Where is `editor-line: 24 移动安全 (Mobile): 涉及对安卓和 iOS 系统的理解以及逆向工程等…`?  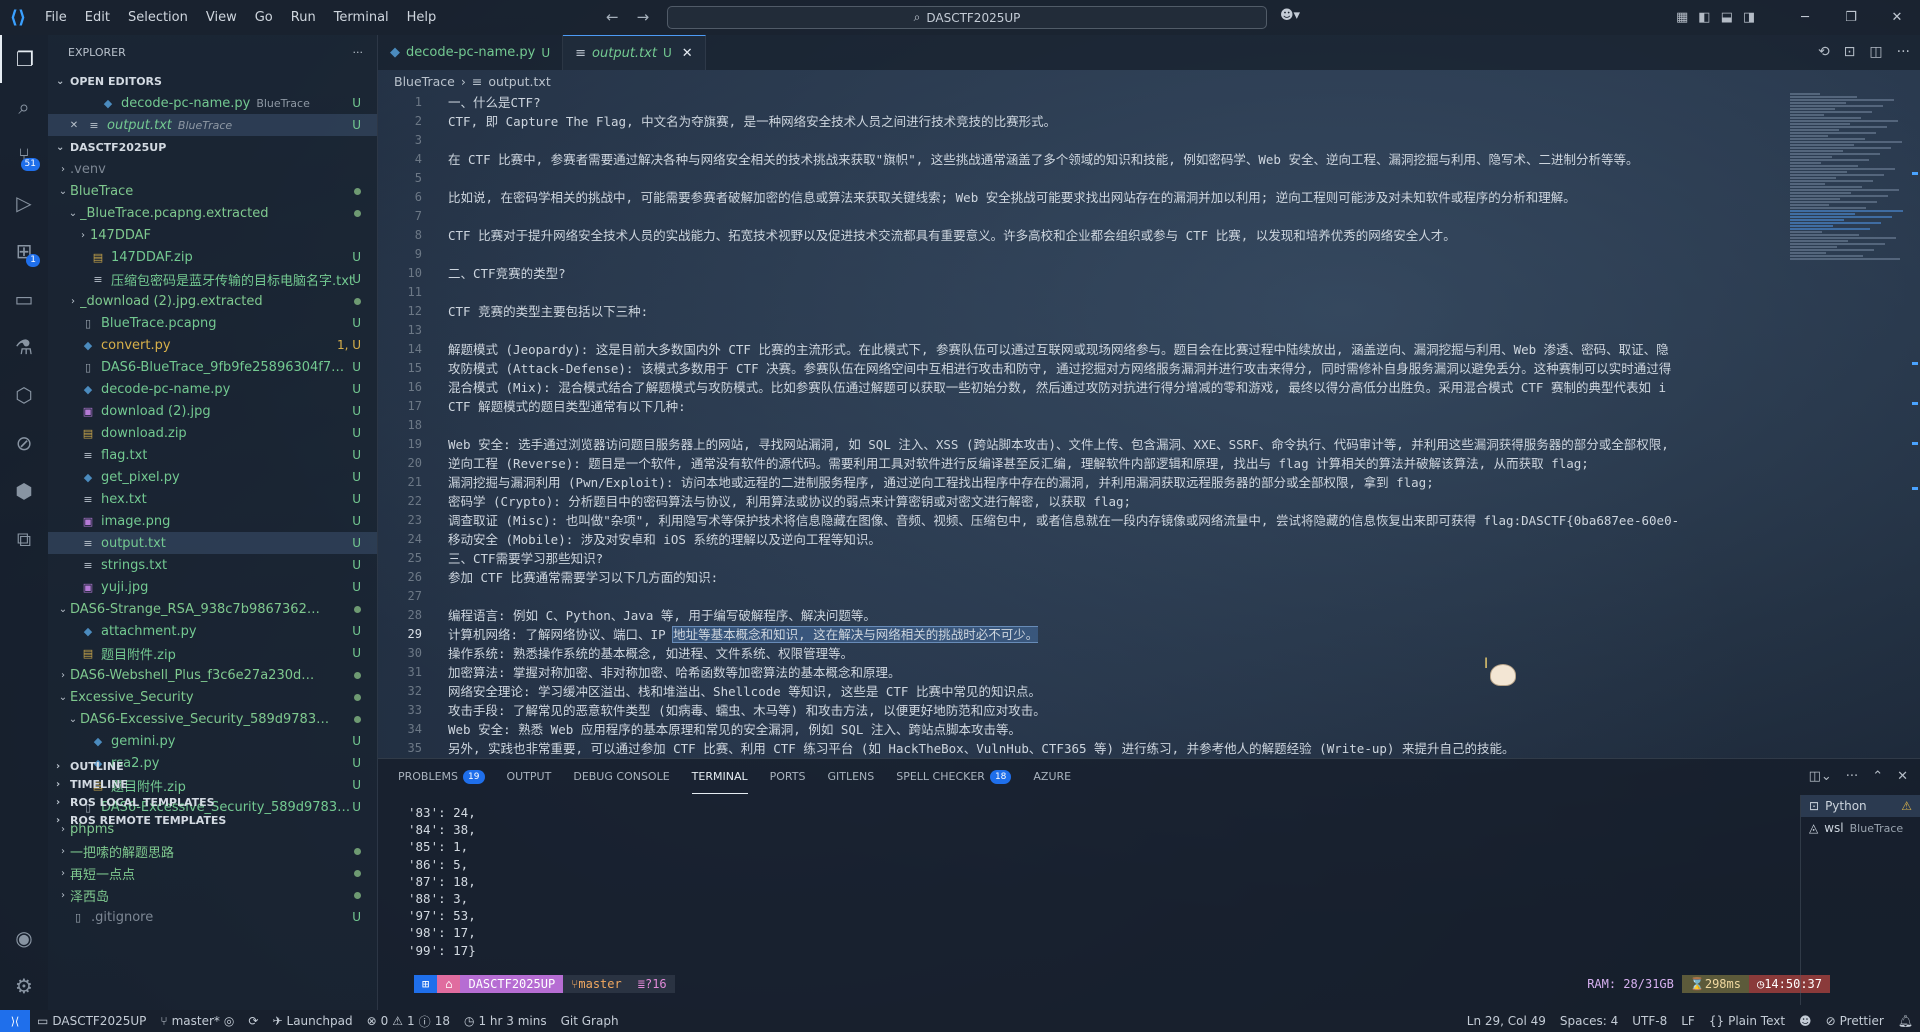 editor-line: 24 移动安全 (Mobile): 涉及对安卓和 iOS 系统的理解以及逆向工程等… is located at coordinates (1083, 538).